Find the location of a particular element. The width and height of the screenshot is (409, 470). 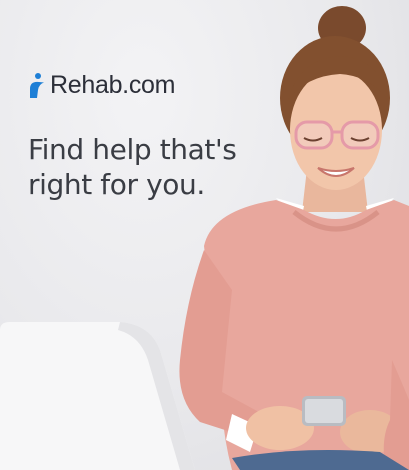

brand-logo: Rehab.com is located at coordinates (101, 85).